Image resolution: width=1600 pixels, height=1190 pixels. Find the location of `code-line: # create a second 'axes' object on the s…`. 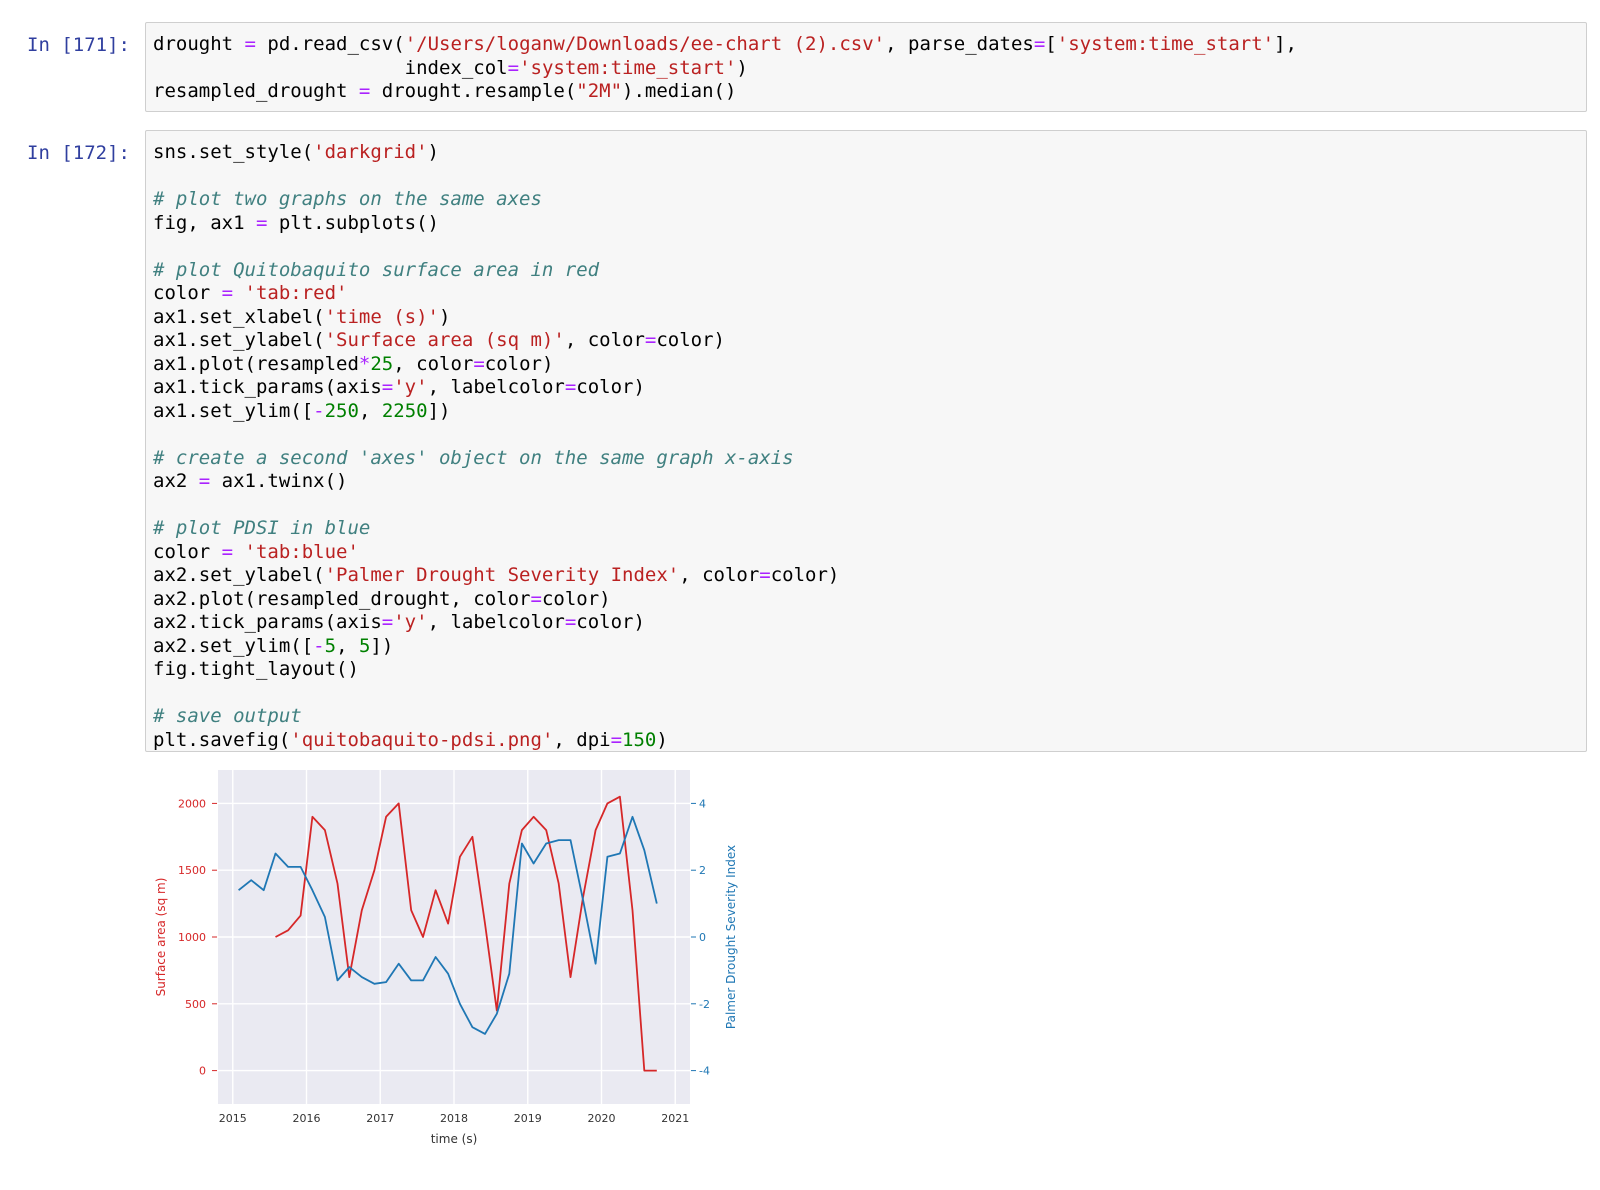

code-line: # create a second 'axes' object on the s… is located at coordinates (866, 459).